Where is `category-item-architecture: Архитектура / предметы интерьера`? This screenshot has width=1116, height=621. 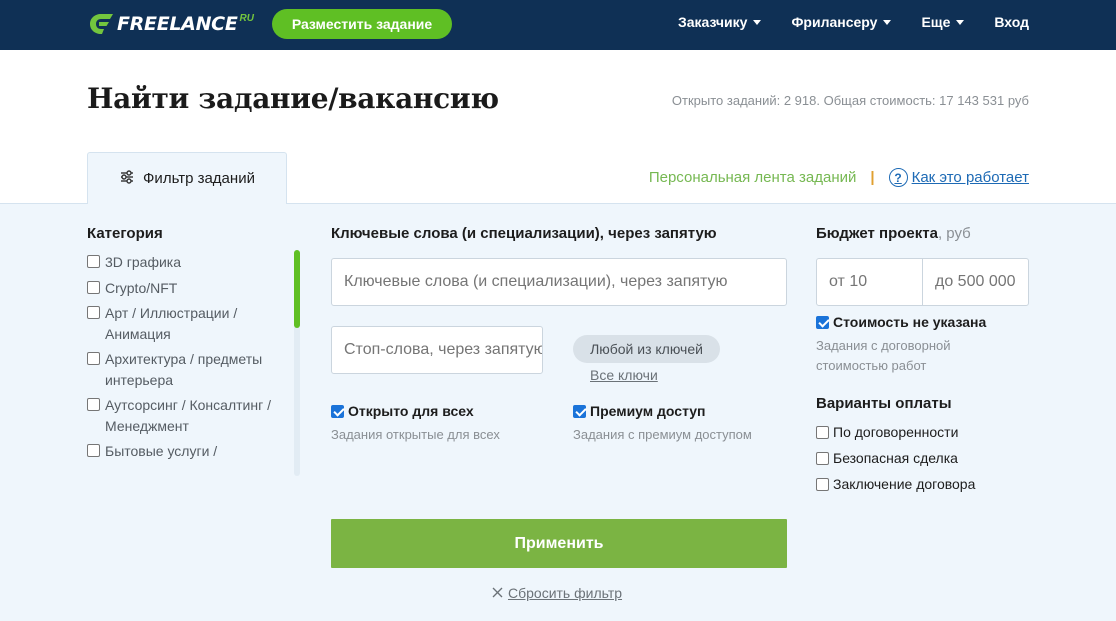
category-item-architecture: Архитектура / предметы интерьера is located at coordinates (187, 369).